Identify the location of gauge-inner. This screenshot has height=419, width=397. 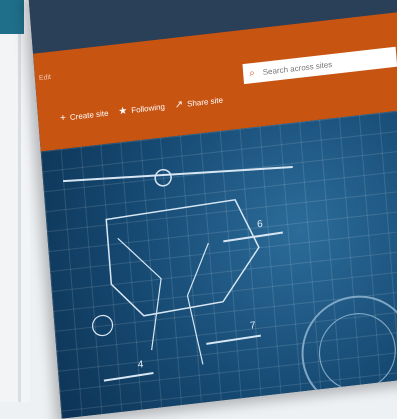
(357, 352).